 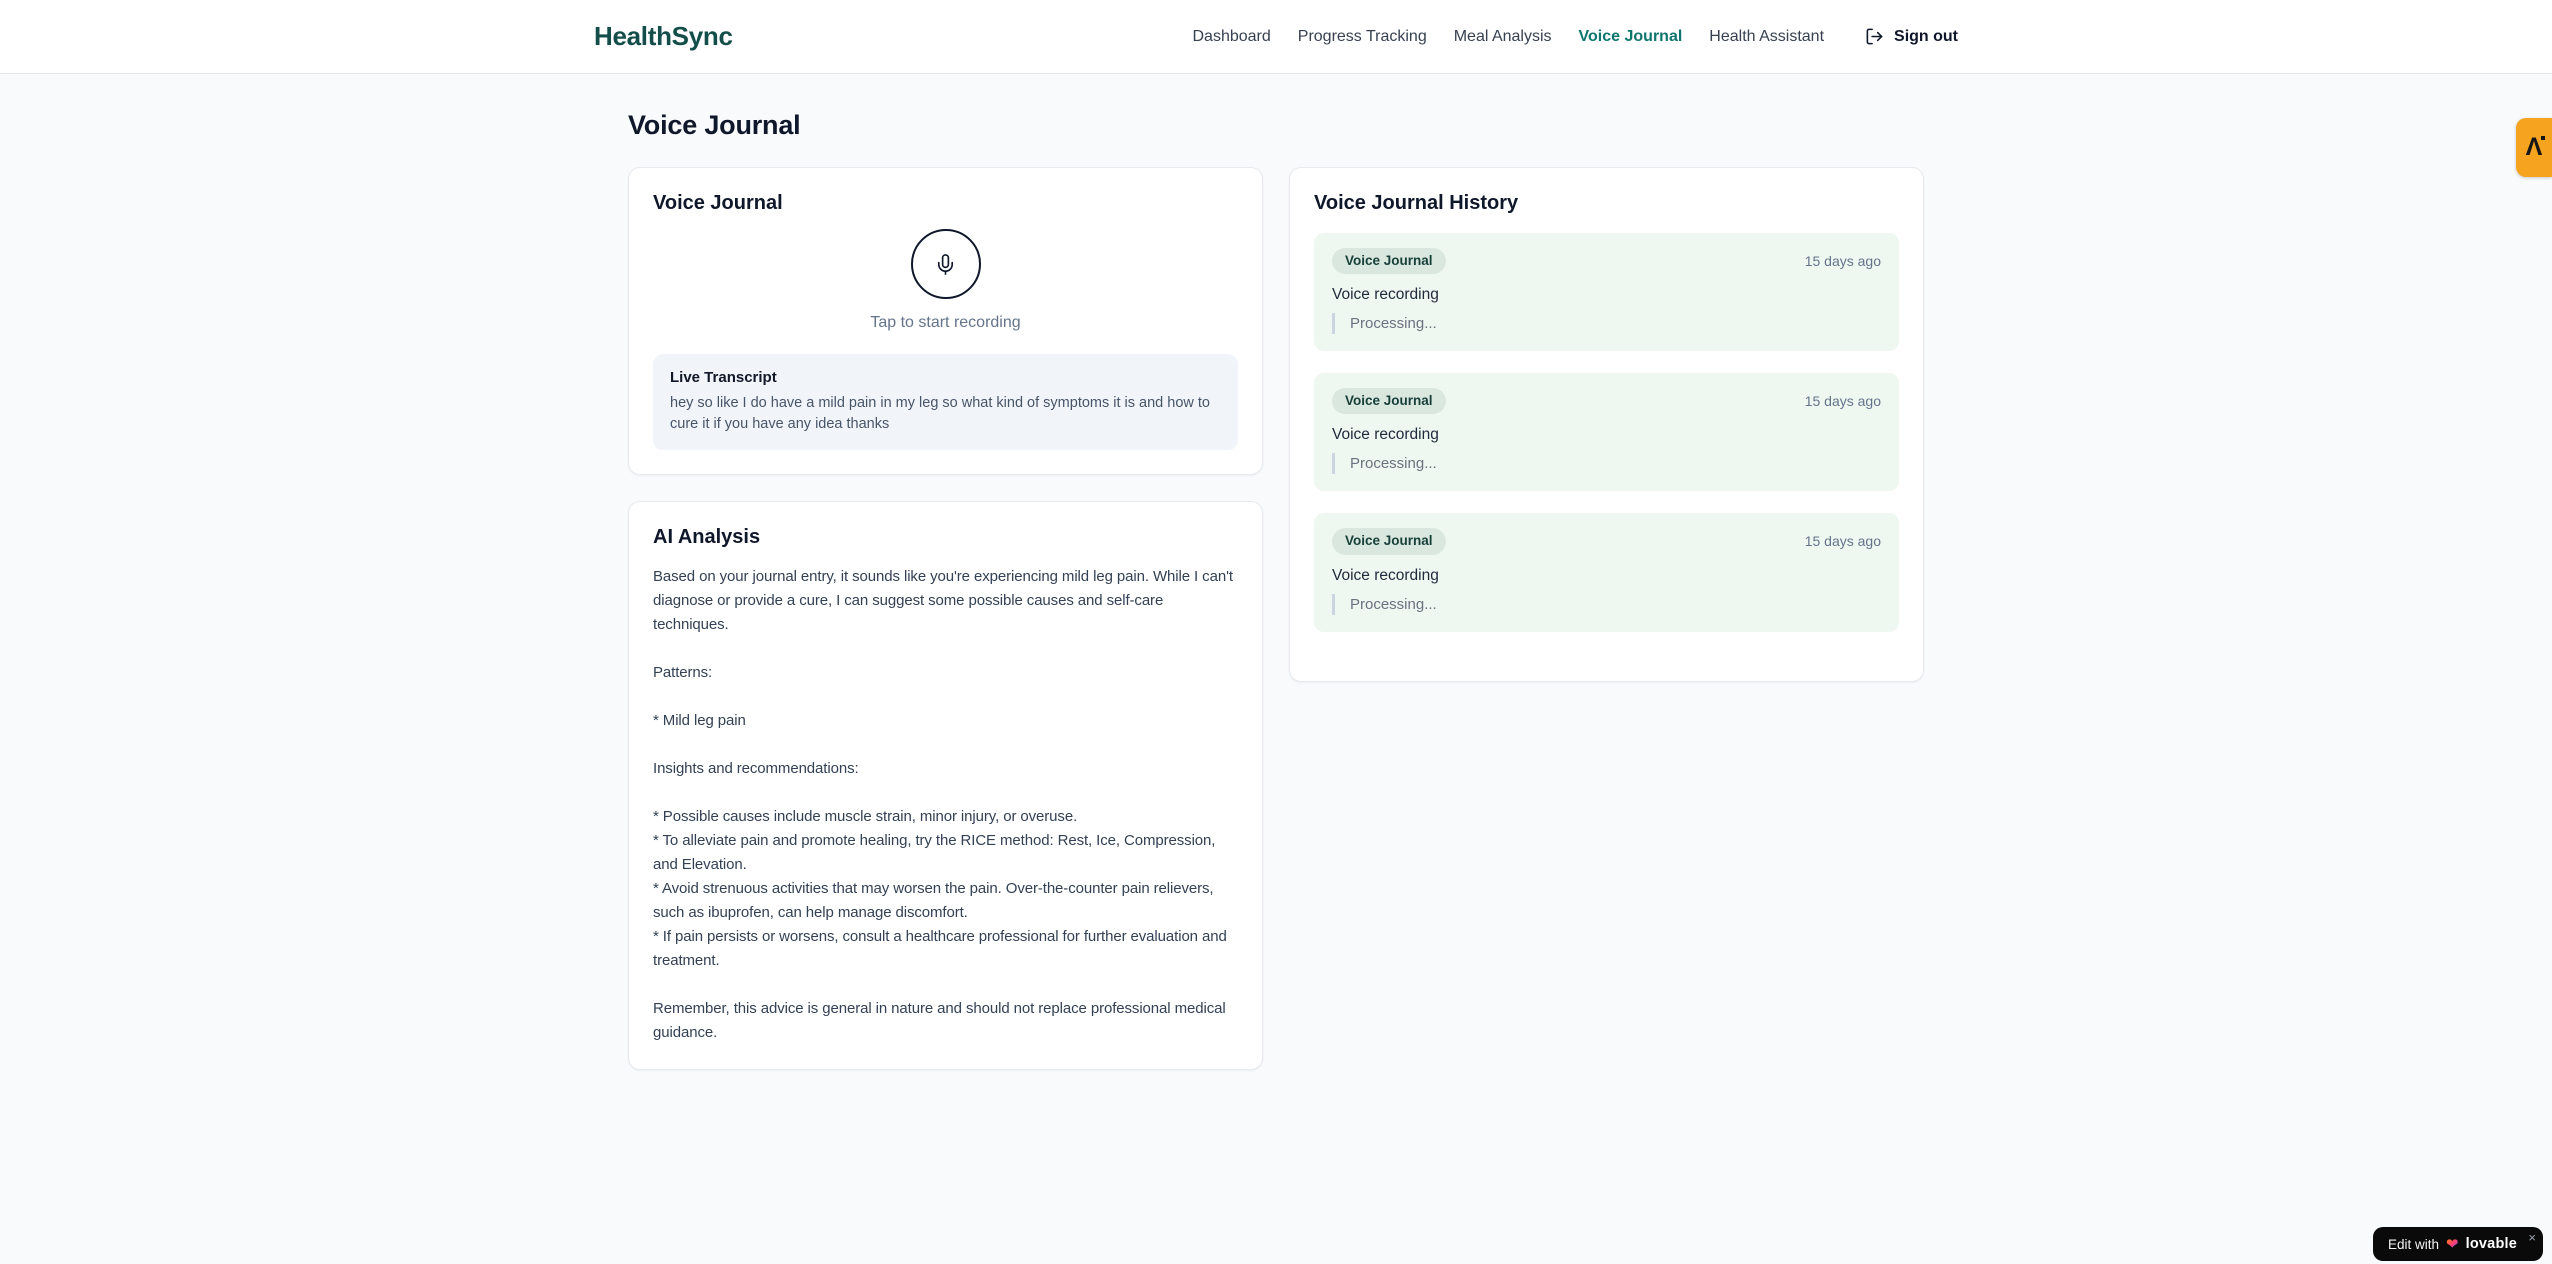 What do you see at coordinates (663, 36) in the screenshot?
I see `brand-logo: HealthSync` at bounding box center [663, 36].